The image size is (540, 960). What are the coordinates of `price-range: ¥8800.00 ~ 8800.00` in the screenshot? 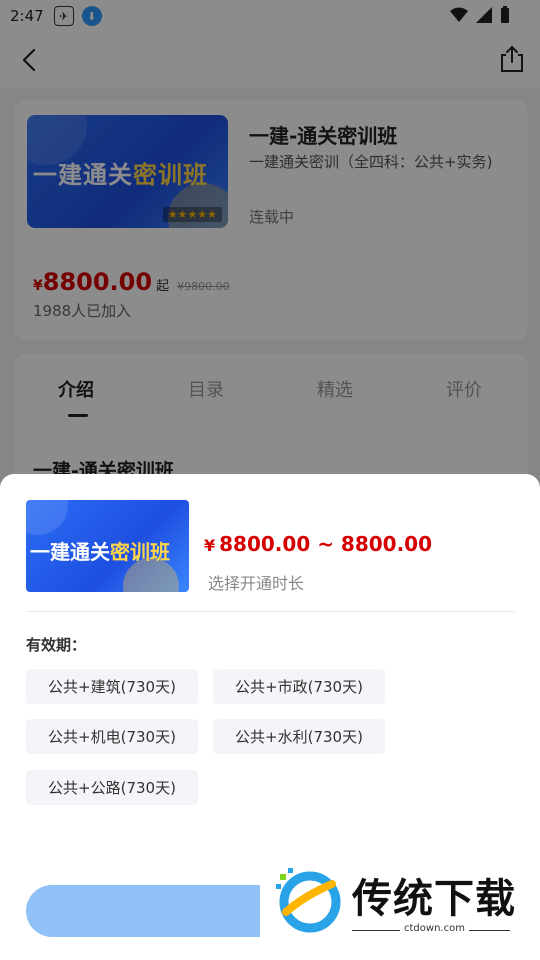 It's located at (318, 544).